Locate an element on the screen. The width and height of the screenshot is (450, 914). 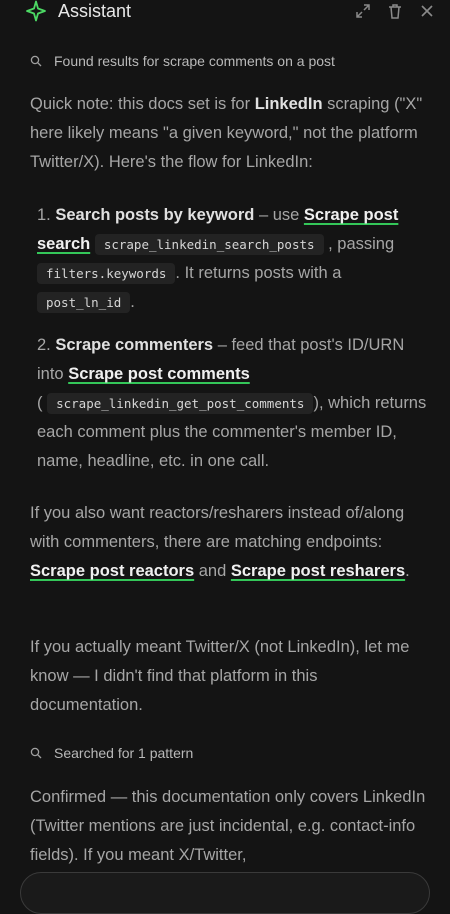
step-number: 2. is located at coordinates (44, 345).